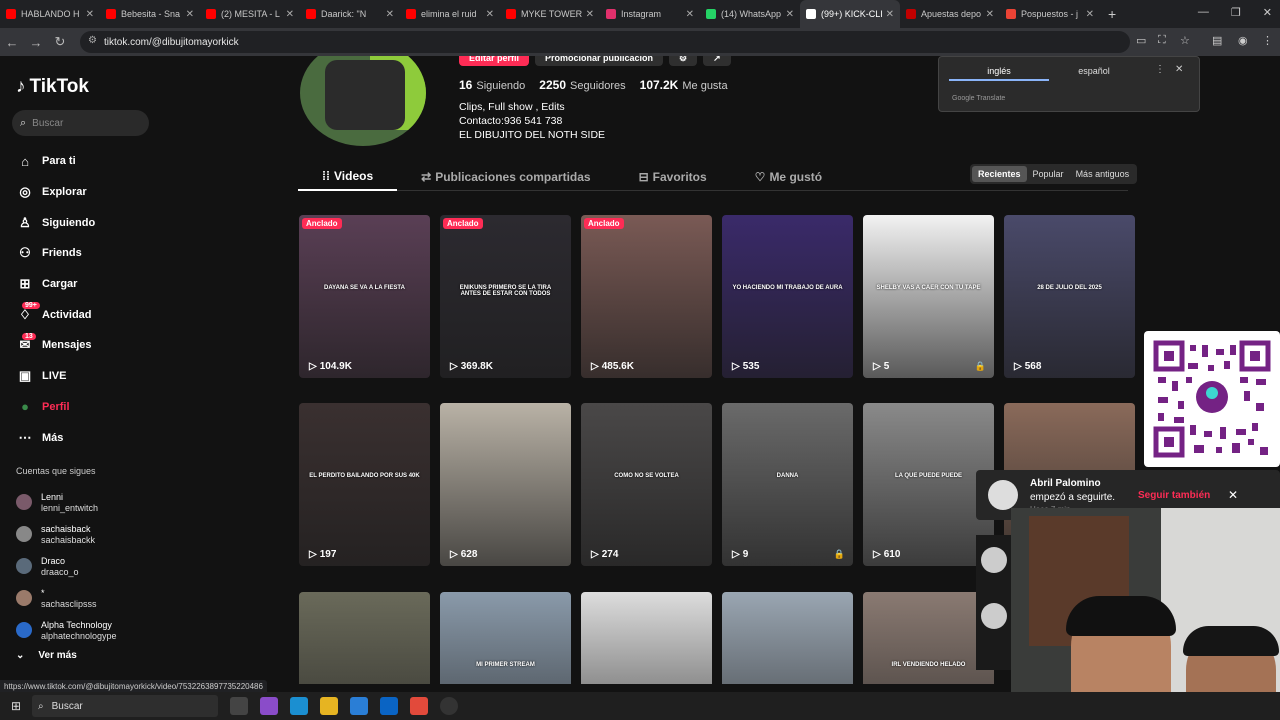 This screenshot has height=720, width=1280. What do you see at coordinates (492, 85) in the screenshot?
I see `following-stat: 16 Siguiendo` at bounding box center [492, 85].